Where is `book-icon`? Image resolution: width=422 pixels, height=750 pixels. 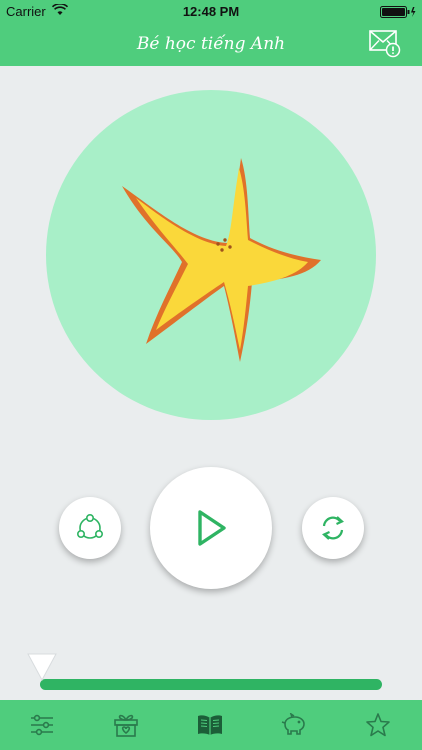
book-icon is located at coordinates (210, 725).